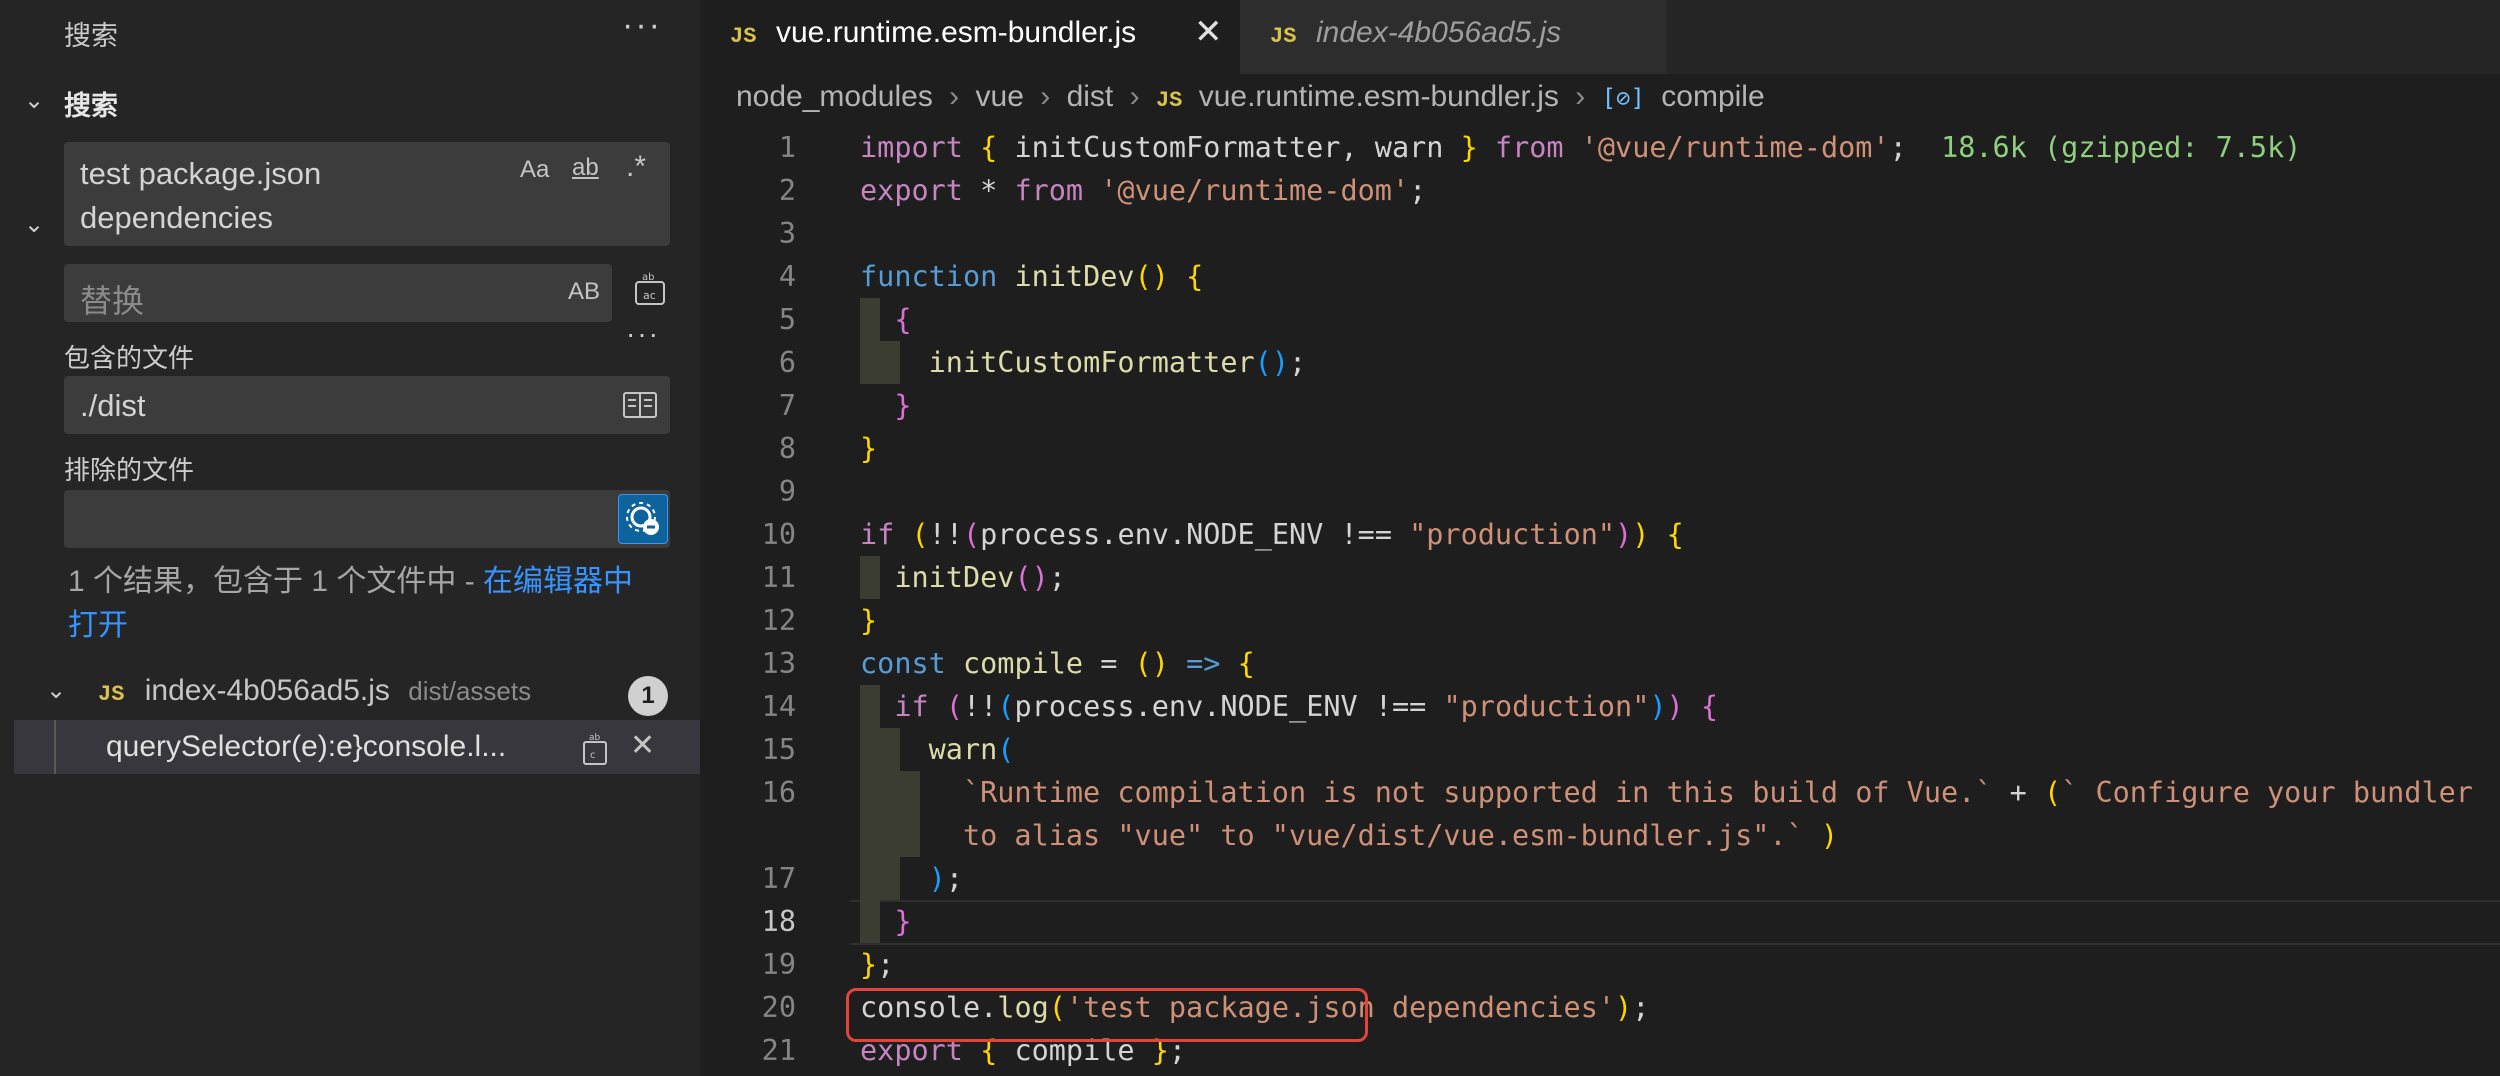 The width and height of the screenshot is (2500, 1076). I want to click on tree-indent-guide, so click(55, 747).